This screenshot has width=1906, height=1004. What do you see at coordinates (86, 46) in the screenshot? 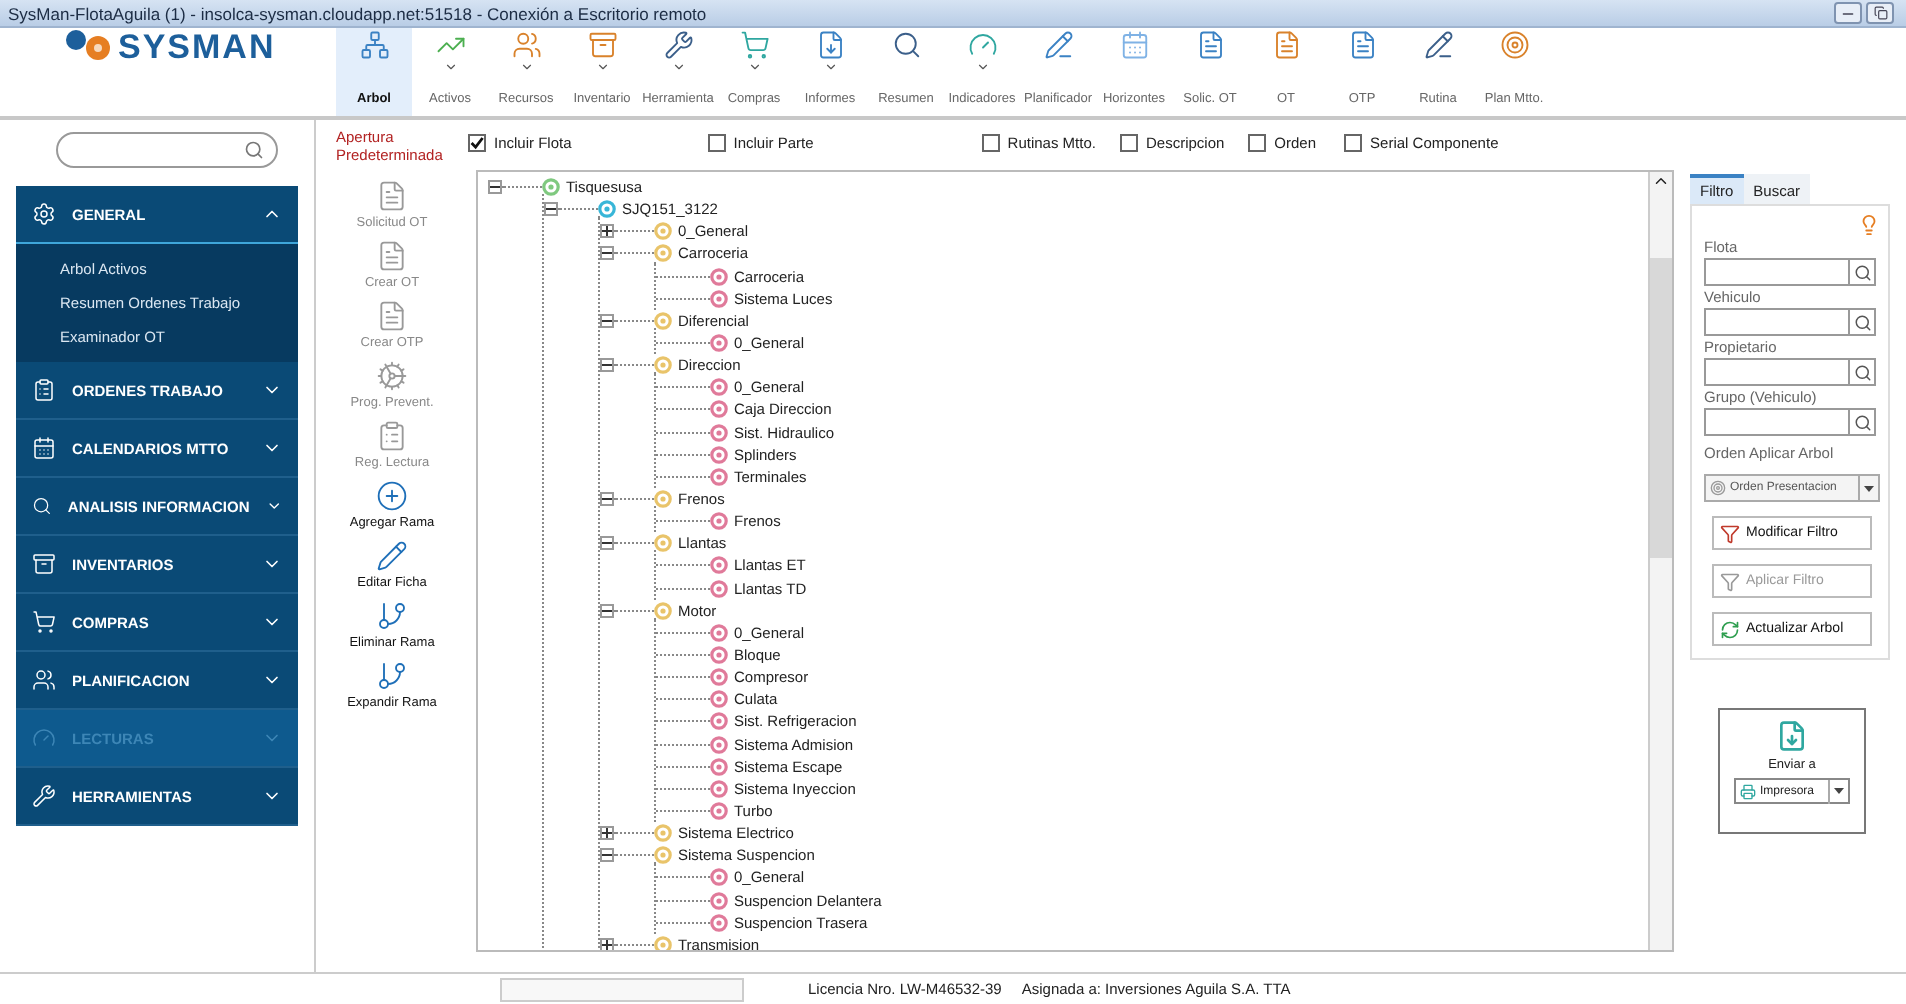
I see `gear-logo-icon` at bounding box center [86, 46].